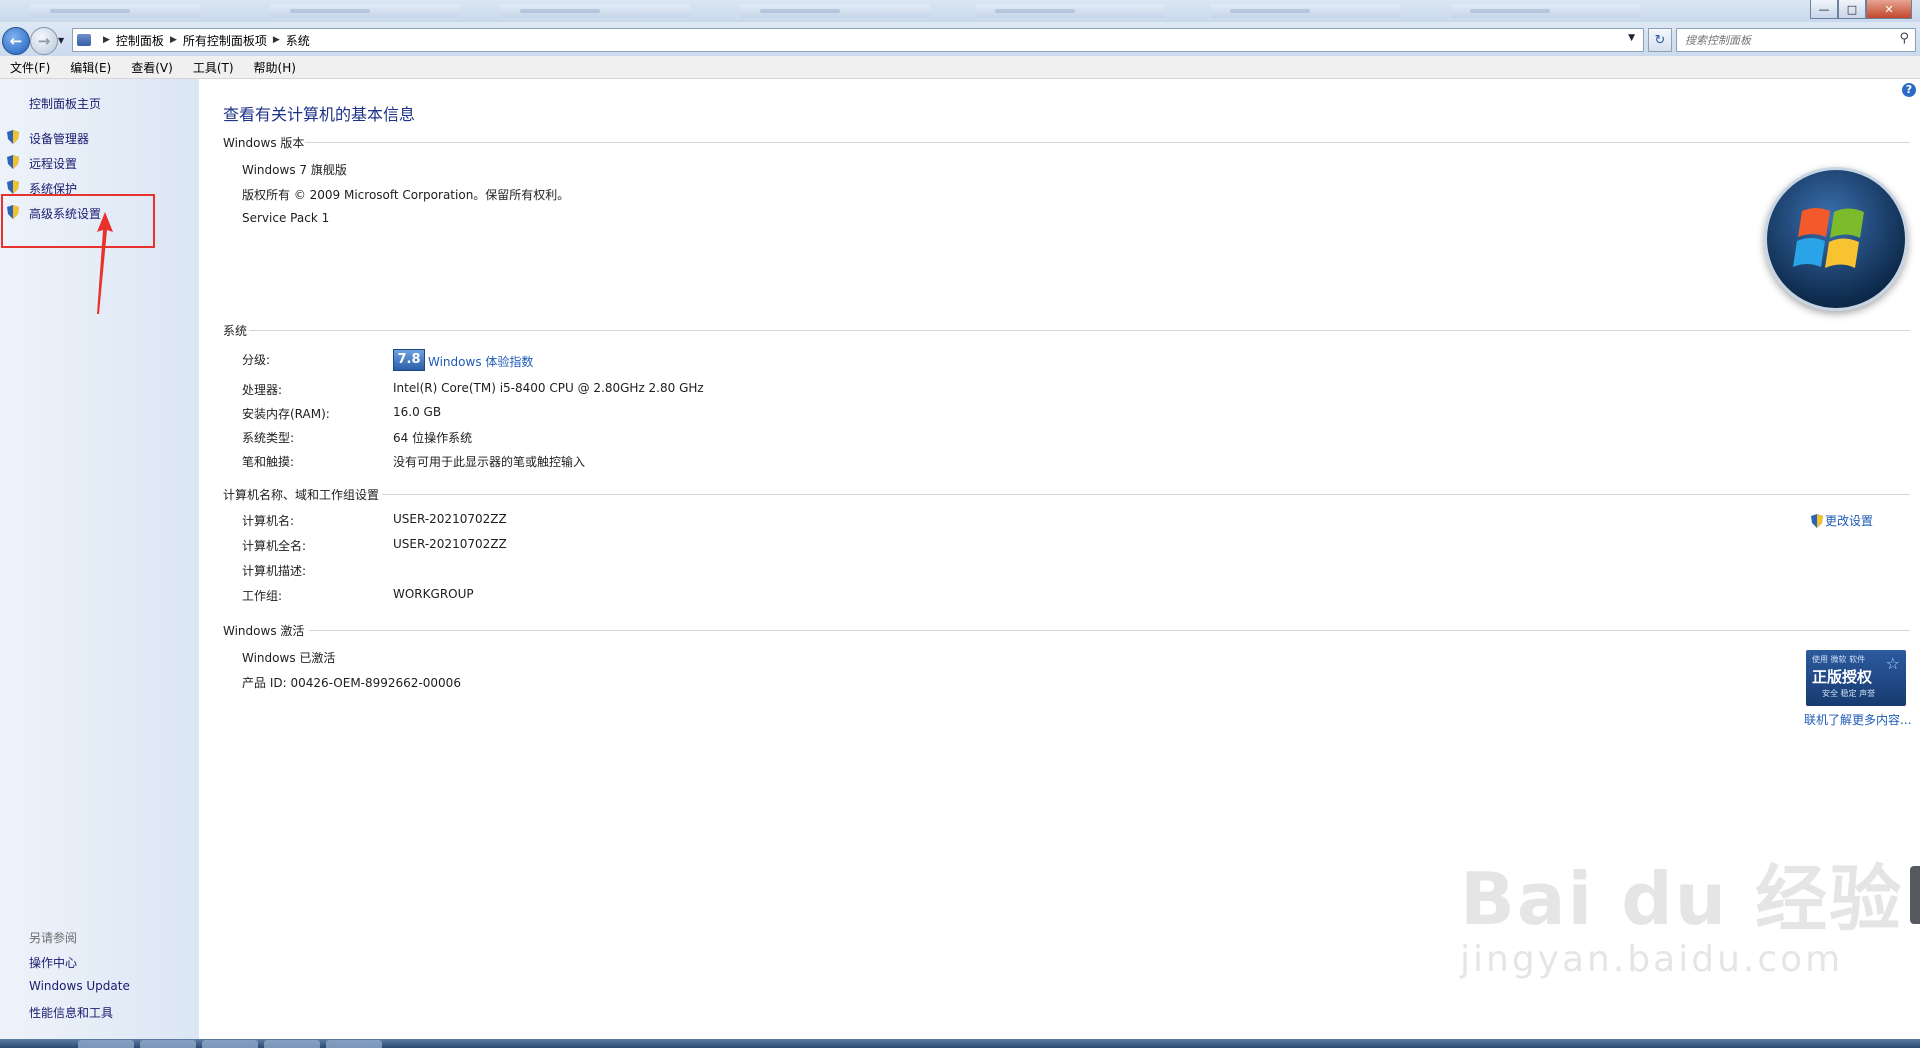 Image resolution: width=1920 pixels, height=1048 pixels. What do you see at coordinates (105, 263) in the screenshot?
I see `annotation-arrow-icon` at bounding box center [105, 263].